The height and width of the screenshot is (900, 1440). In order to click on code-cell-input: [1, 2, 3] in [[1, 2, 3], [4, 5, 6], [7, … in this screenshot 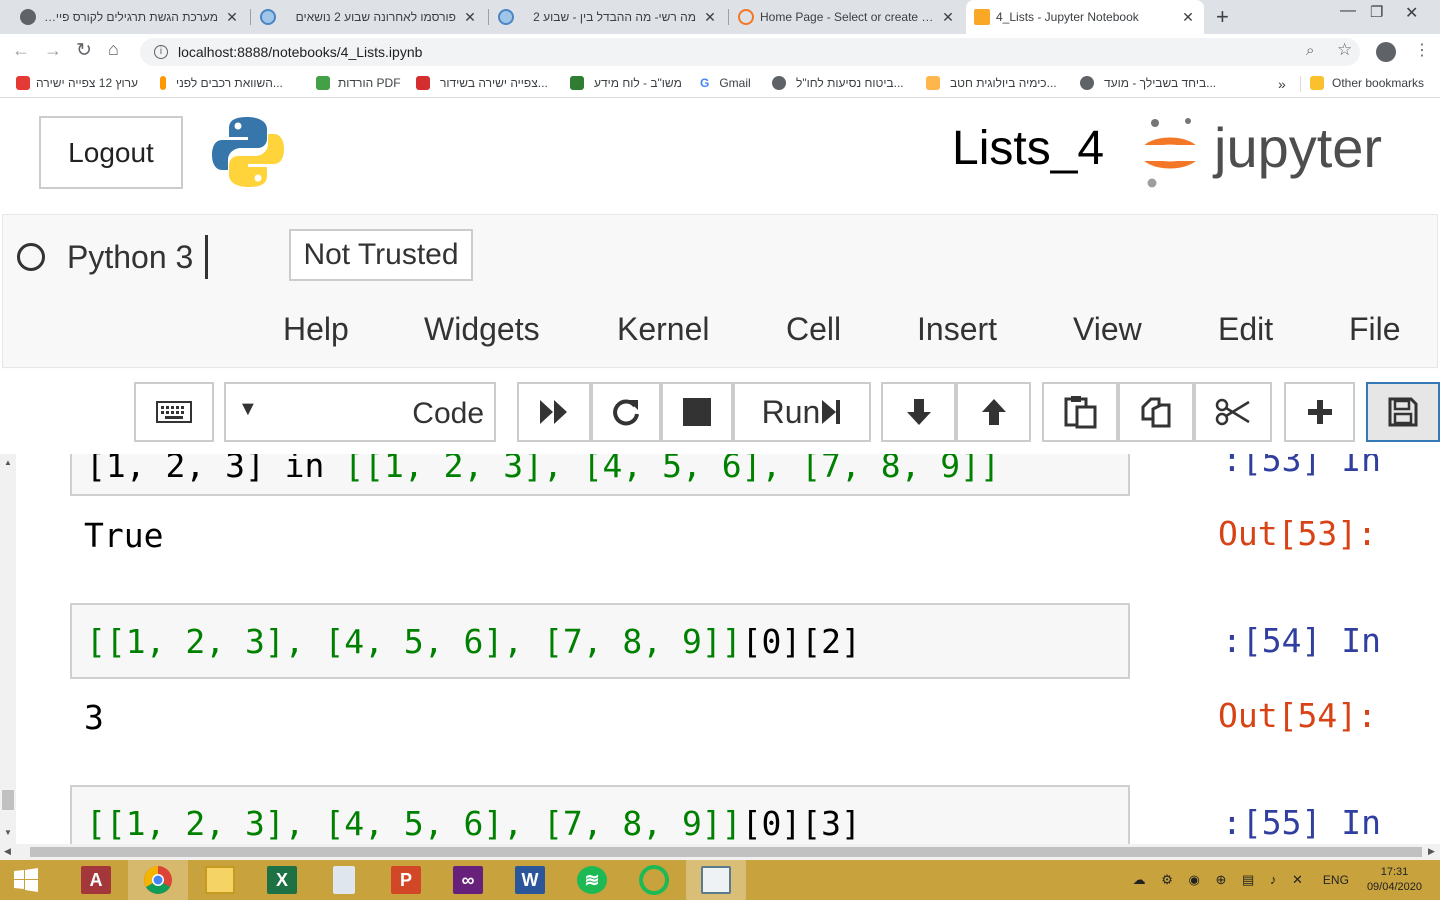, I will do `click(600, 475)`.